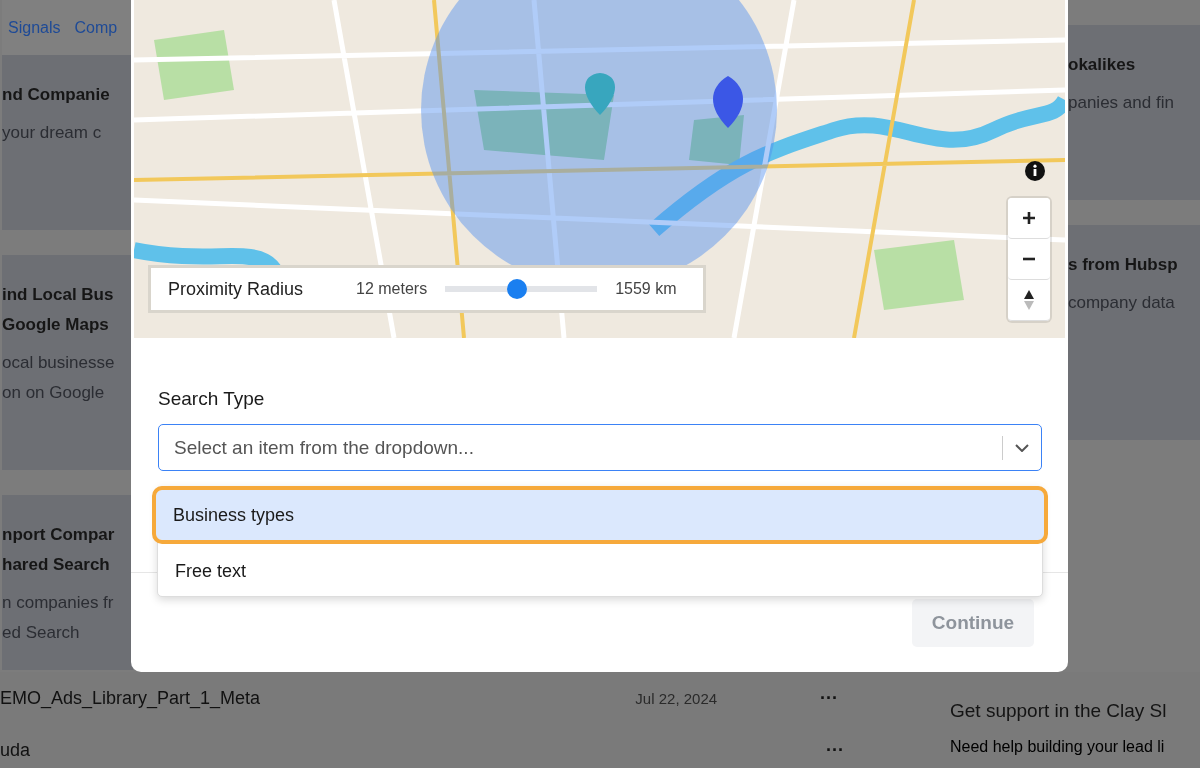 The width and height of the screenshot is (1200, 768). Describe the element at coordinates (236, 289) in the screenshot. I see `radius-label: Proximity Radius` at that location.